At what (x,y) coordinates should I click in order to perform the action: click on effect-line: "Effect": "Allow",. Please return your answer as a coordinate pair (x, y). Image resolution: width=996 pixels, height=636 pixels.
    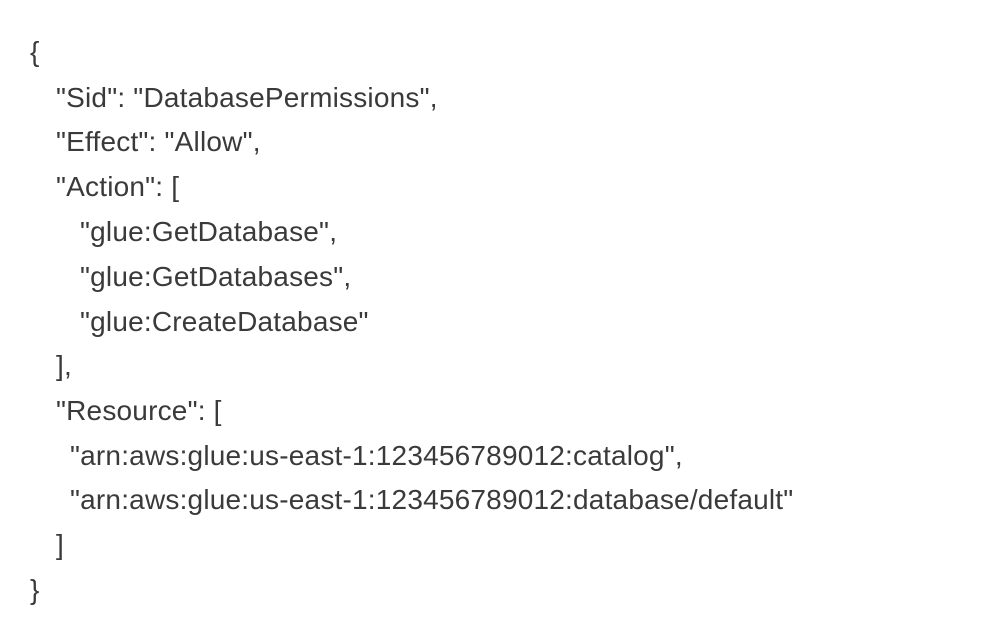
    Looking at the image, I should click on (158, 141).